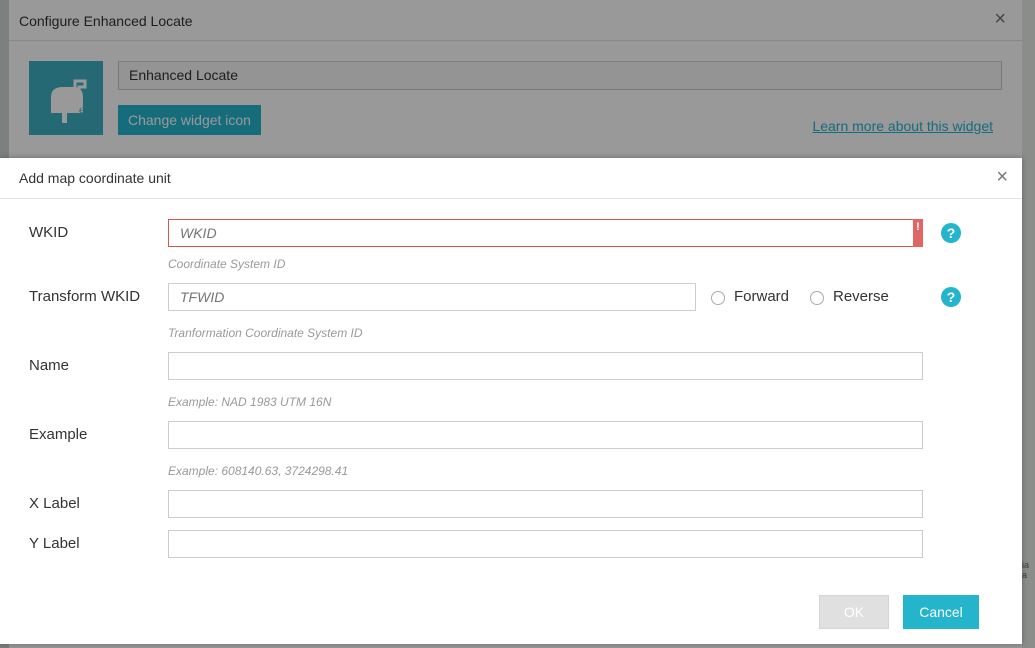 The height and width of the screenshot is (648, 1035). What do you see at coordinates (545, 435) in the screenshot?
I see `example-input` at bounding box center [545, 435].